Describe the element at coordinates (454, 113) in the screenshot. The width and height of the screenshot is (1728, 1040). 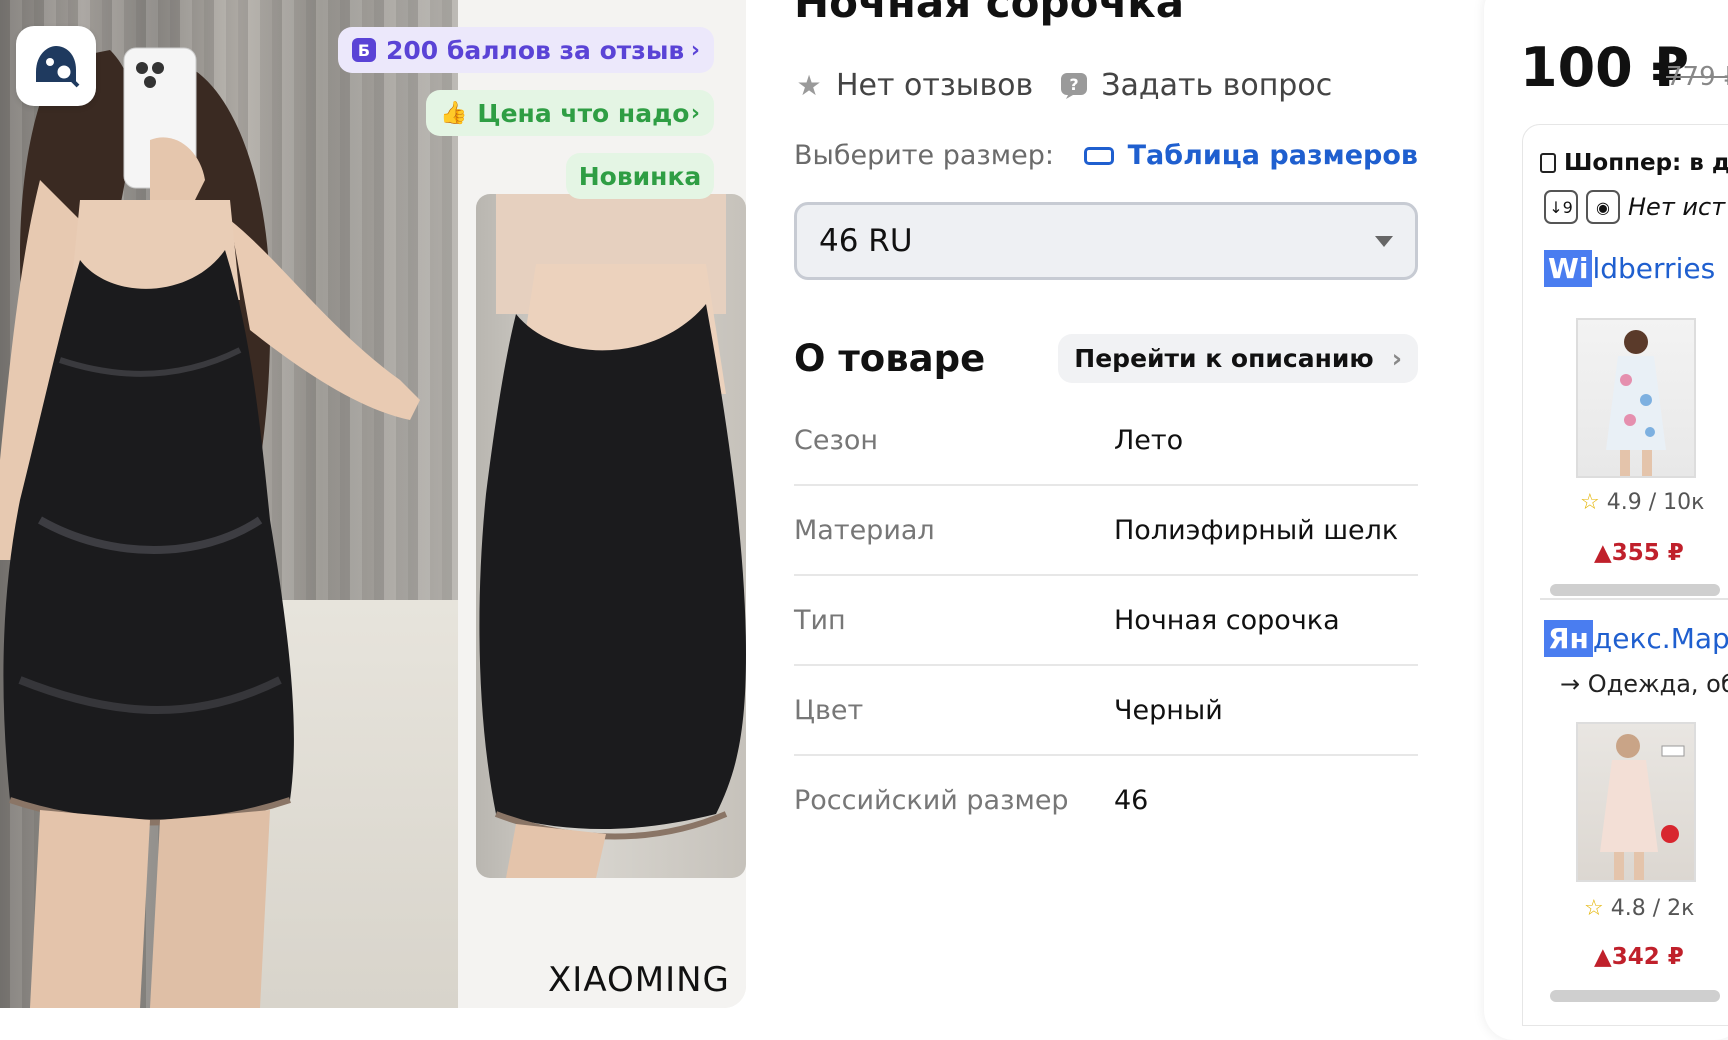
I see `thumbs-up-icon: 👍` at that location.